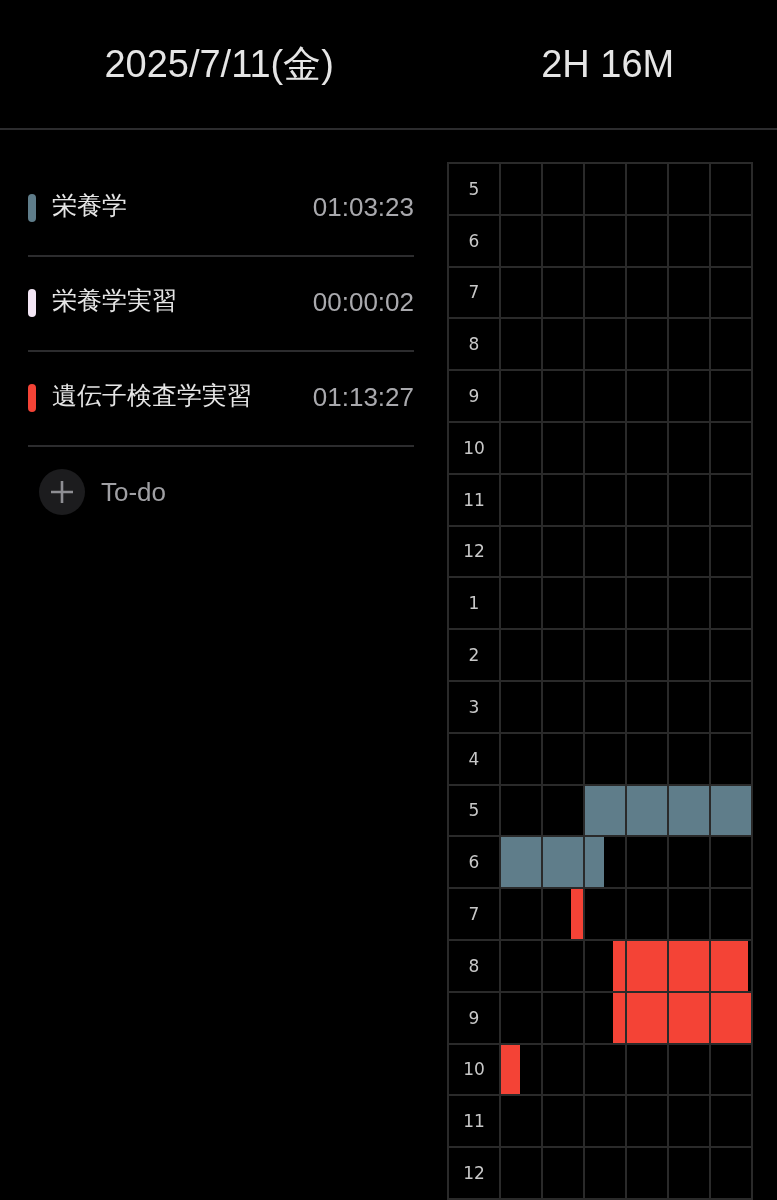 The width and height of the screenshot is (777, 1200). What do you see at coordinates (608, 64) in the screenshot?
I see `total-duration: 2H 16M` at bounding box center [608, 64].